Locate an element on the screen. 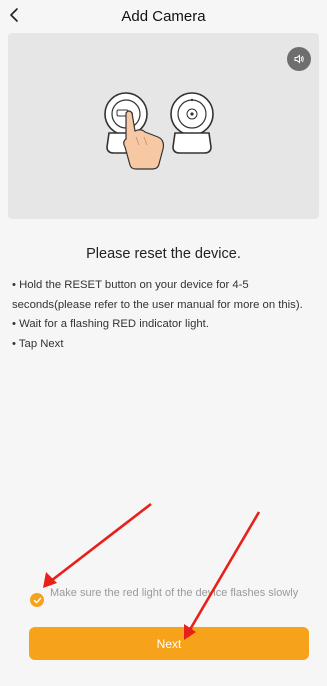 Image resolution: width=327 pixels, height=686 pixels. page-title: Add Camera is located at coordinates (163, 16).